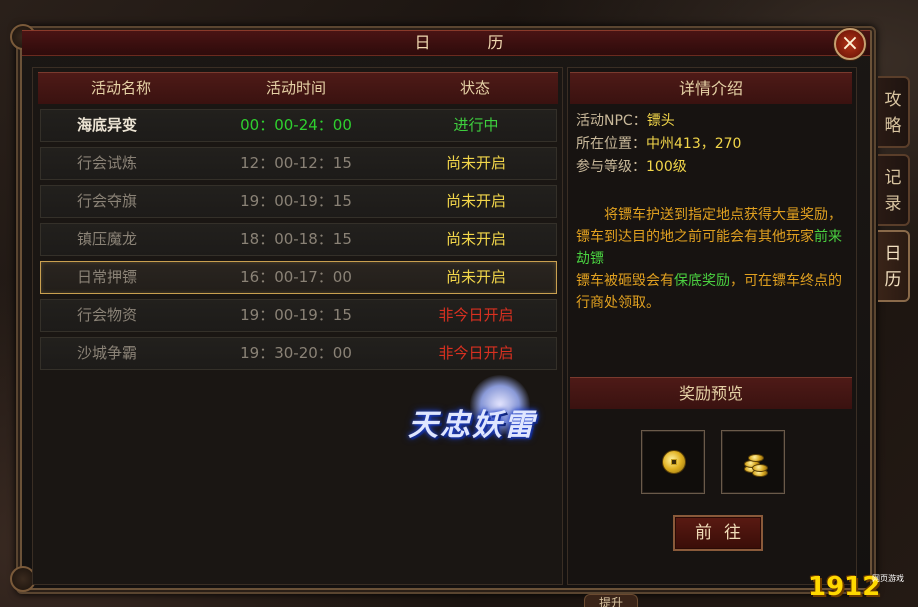 This screenshot has width=918, height=607. Describe the element at coordinates (718, 533) in the screenshot. I see `go-button: 前往` at that location.